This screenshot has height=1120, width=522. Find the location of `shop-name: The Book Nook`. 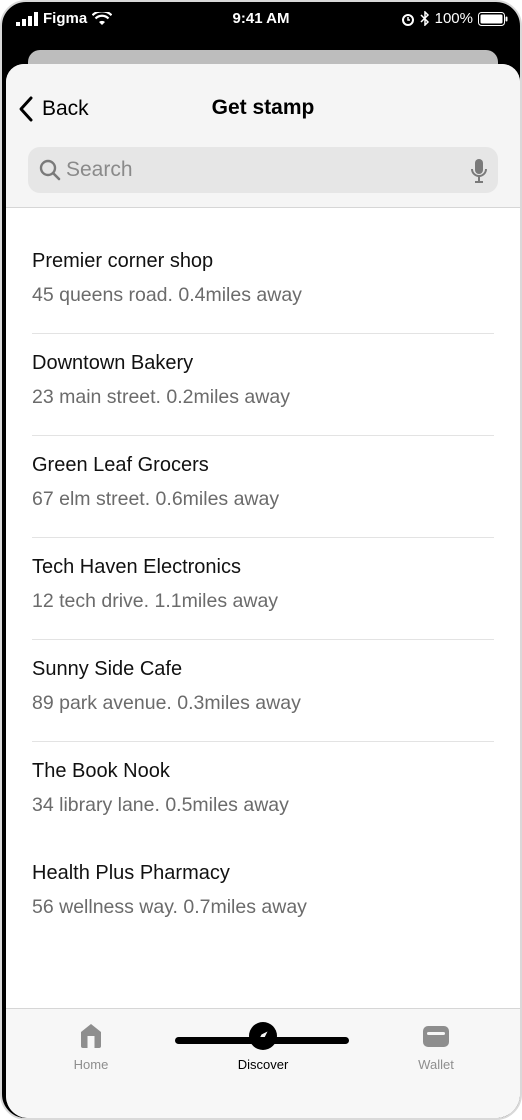

shop-name: The Book Nook is located at coordinates (101, 771).